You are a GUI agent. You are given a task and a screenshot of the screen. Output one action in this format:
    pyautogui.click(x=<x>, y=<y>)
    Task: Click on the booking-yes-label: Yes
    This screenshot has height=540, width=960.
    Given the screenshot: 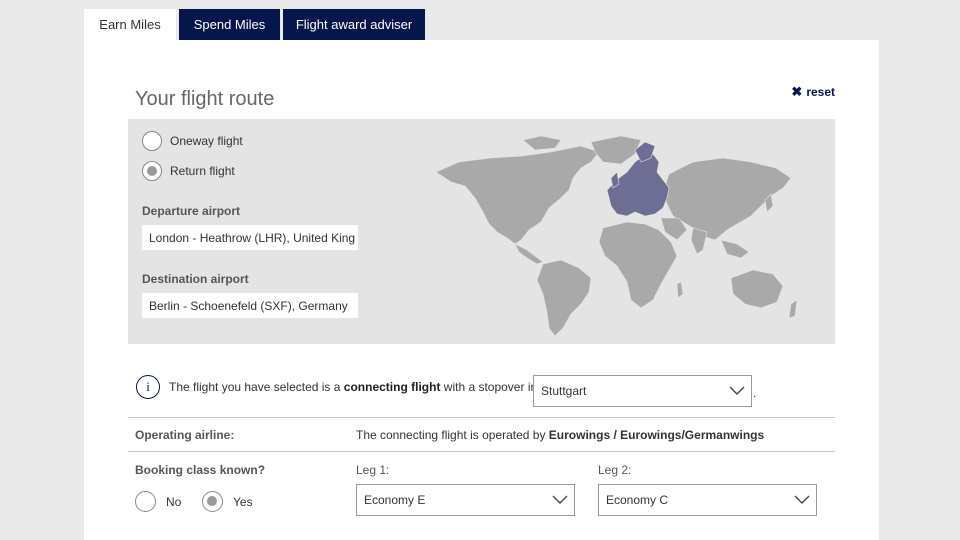 What is the action you would take?
    pyautogui.click(x=243, y=501)
    